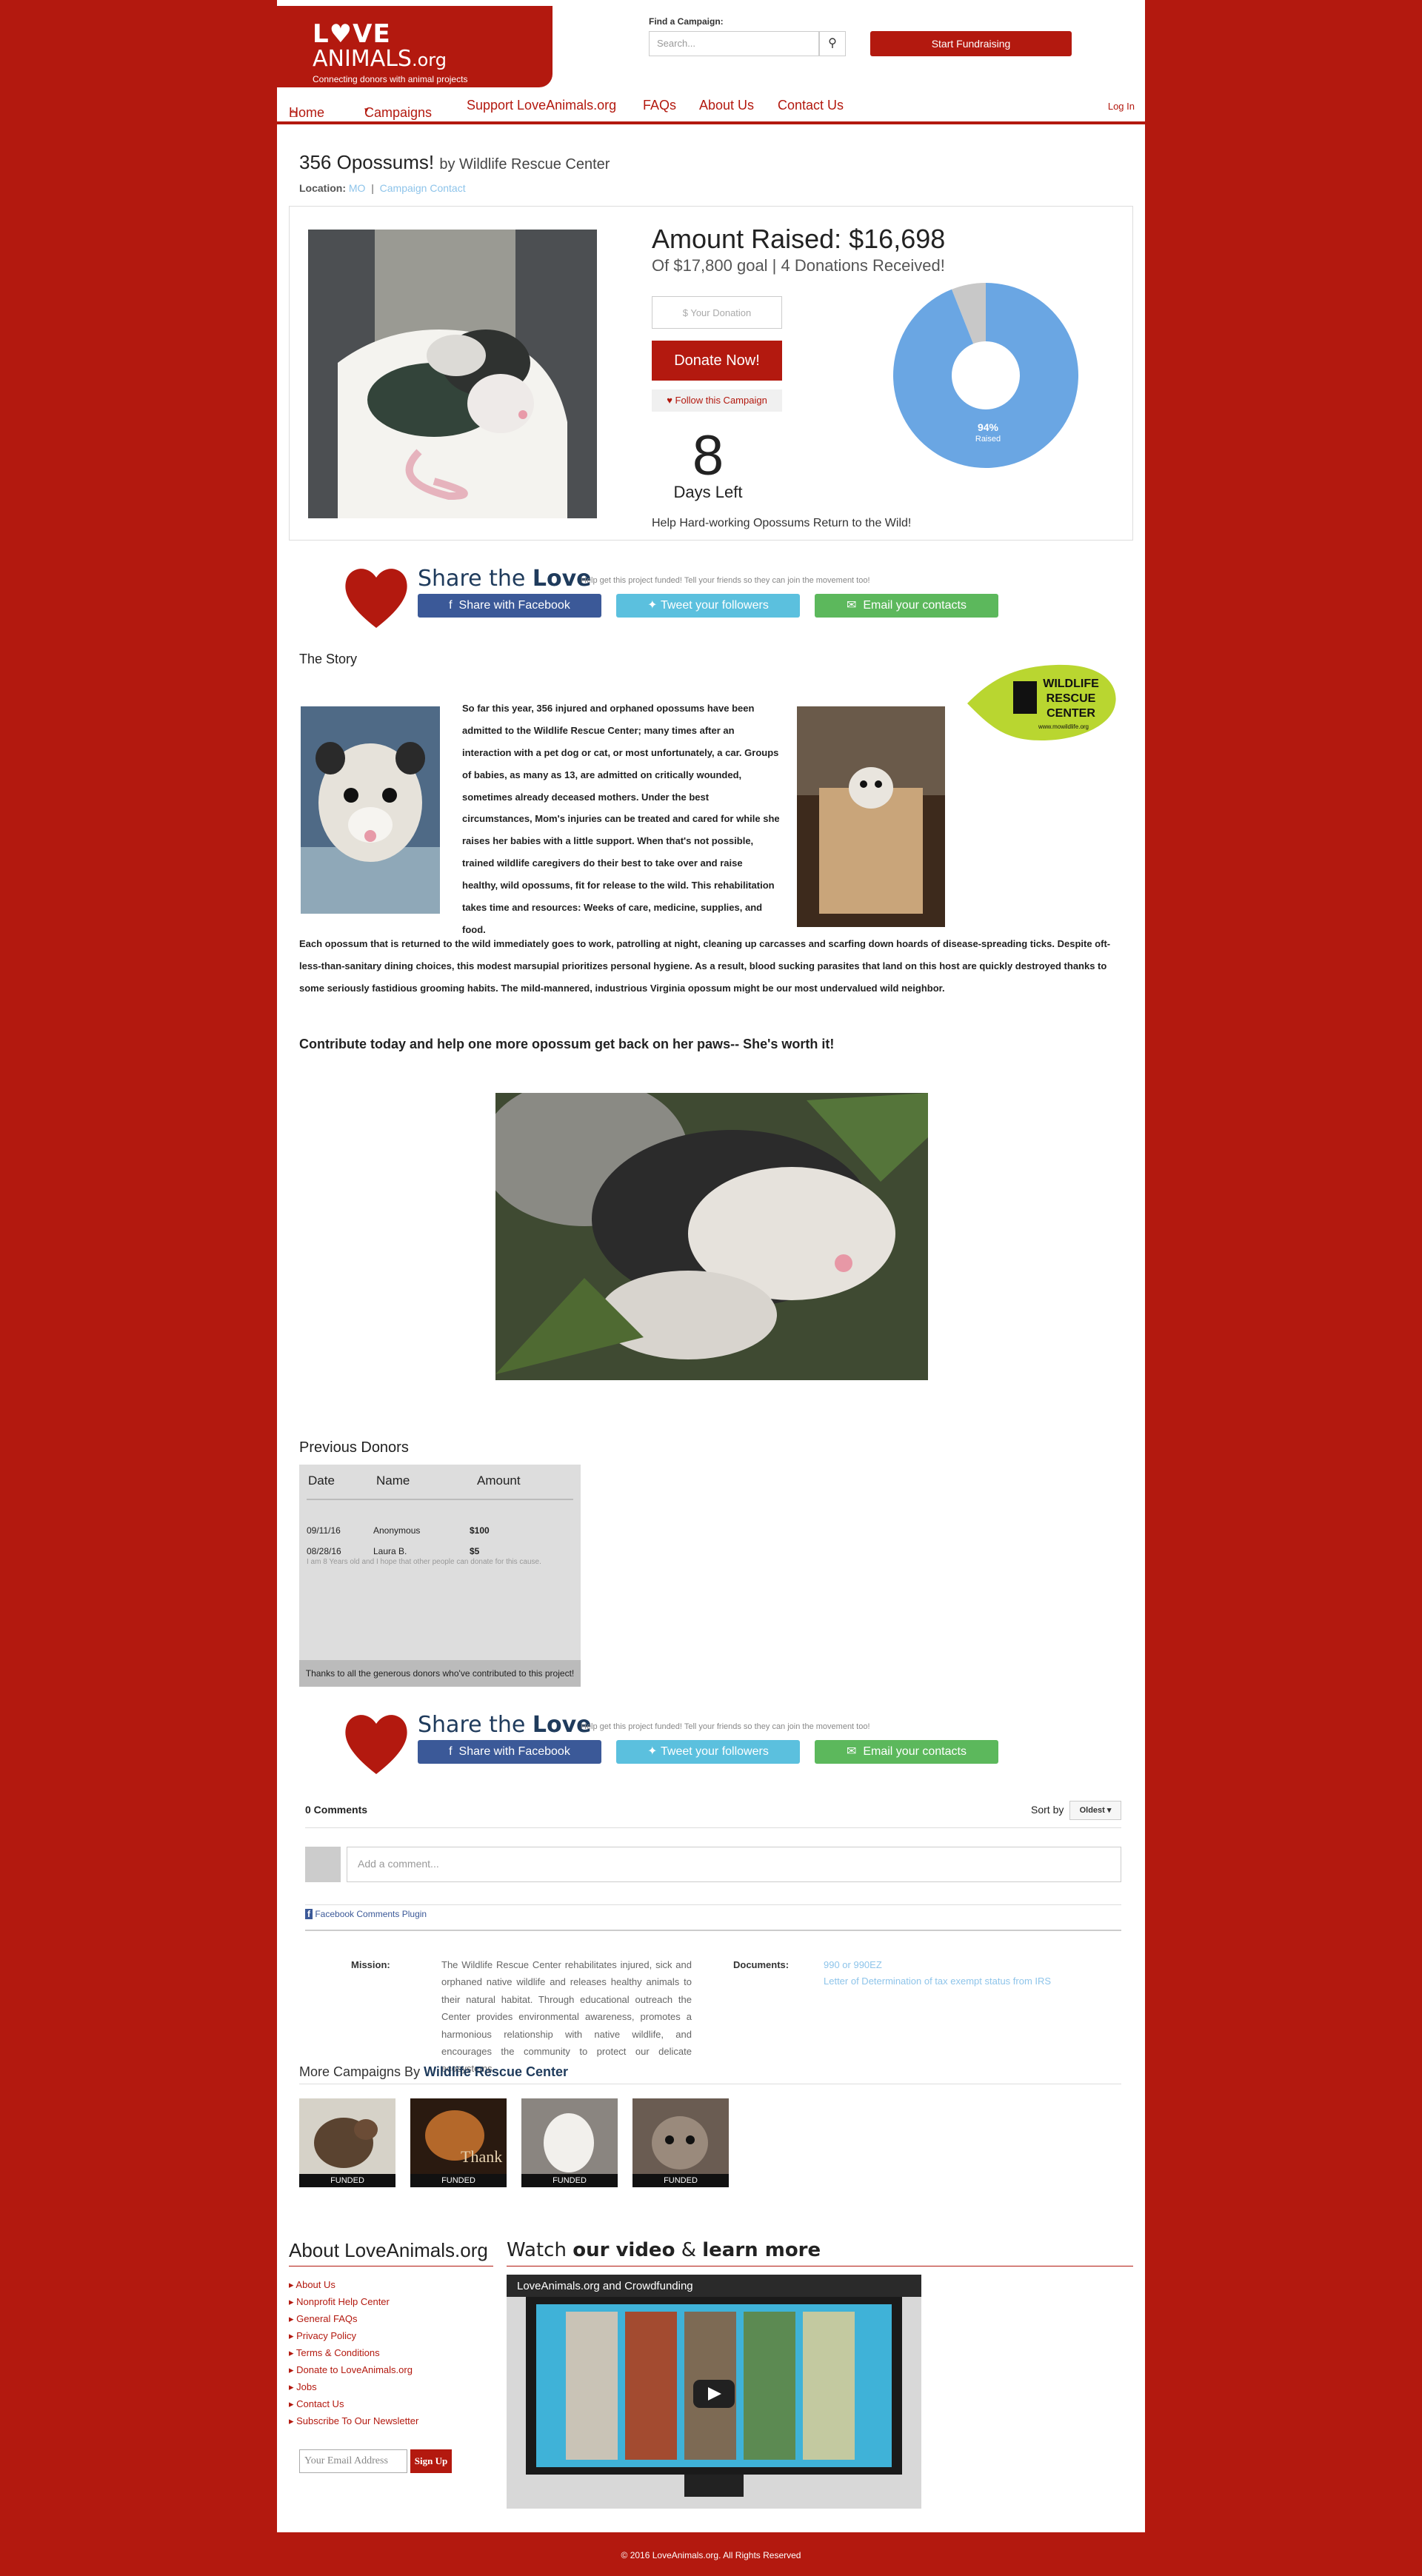  Describe the element at coordinates (717, 312) in the screenshot. I see `donation-amount-input: $ Your Donation` at that location.